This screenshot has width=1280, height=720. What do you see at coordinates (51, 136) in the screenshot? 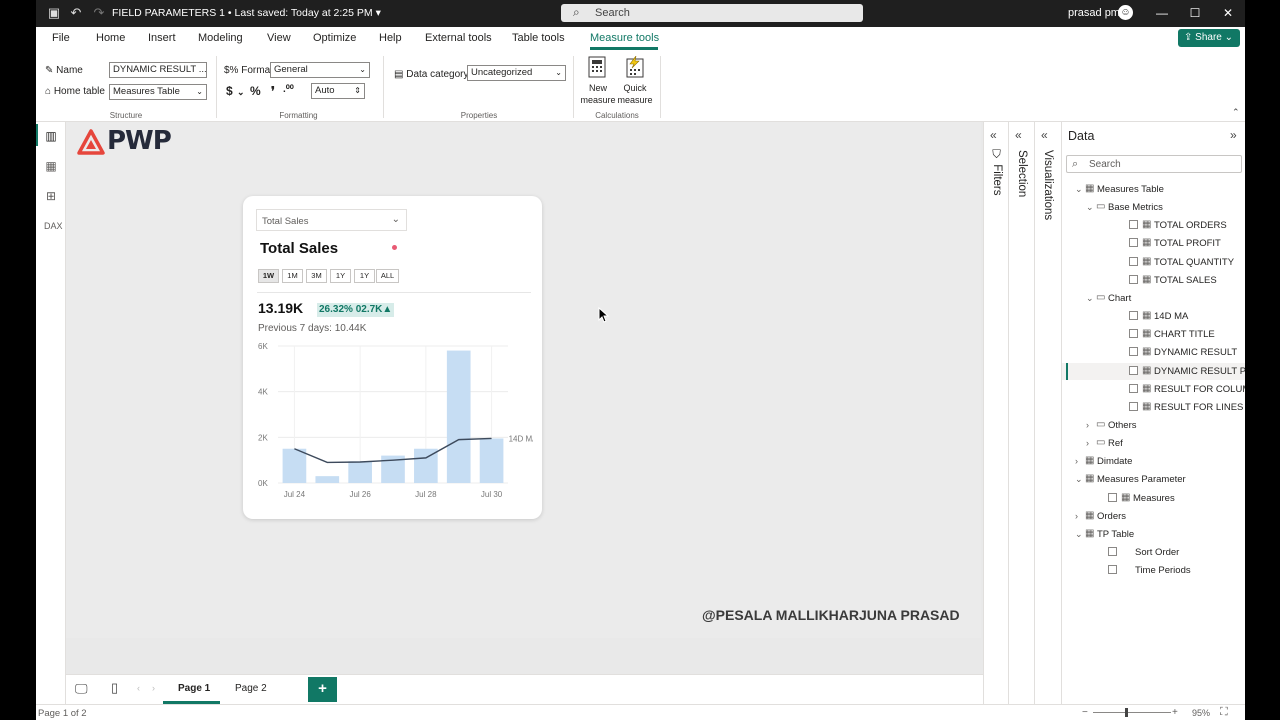
I see `report-view-icon: ▥` at bounding box center [51, 136].